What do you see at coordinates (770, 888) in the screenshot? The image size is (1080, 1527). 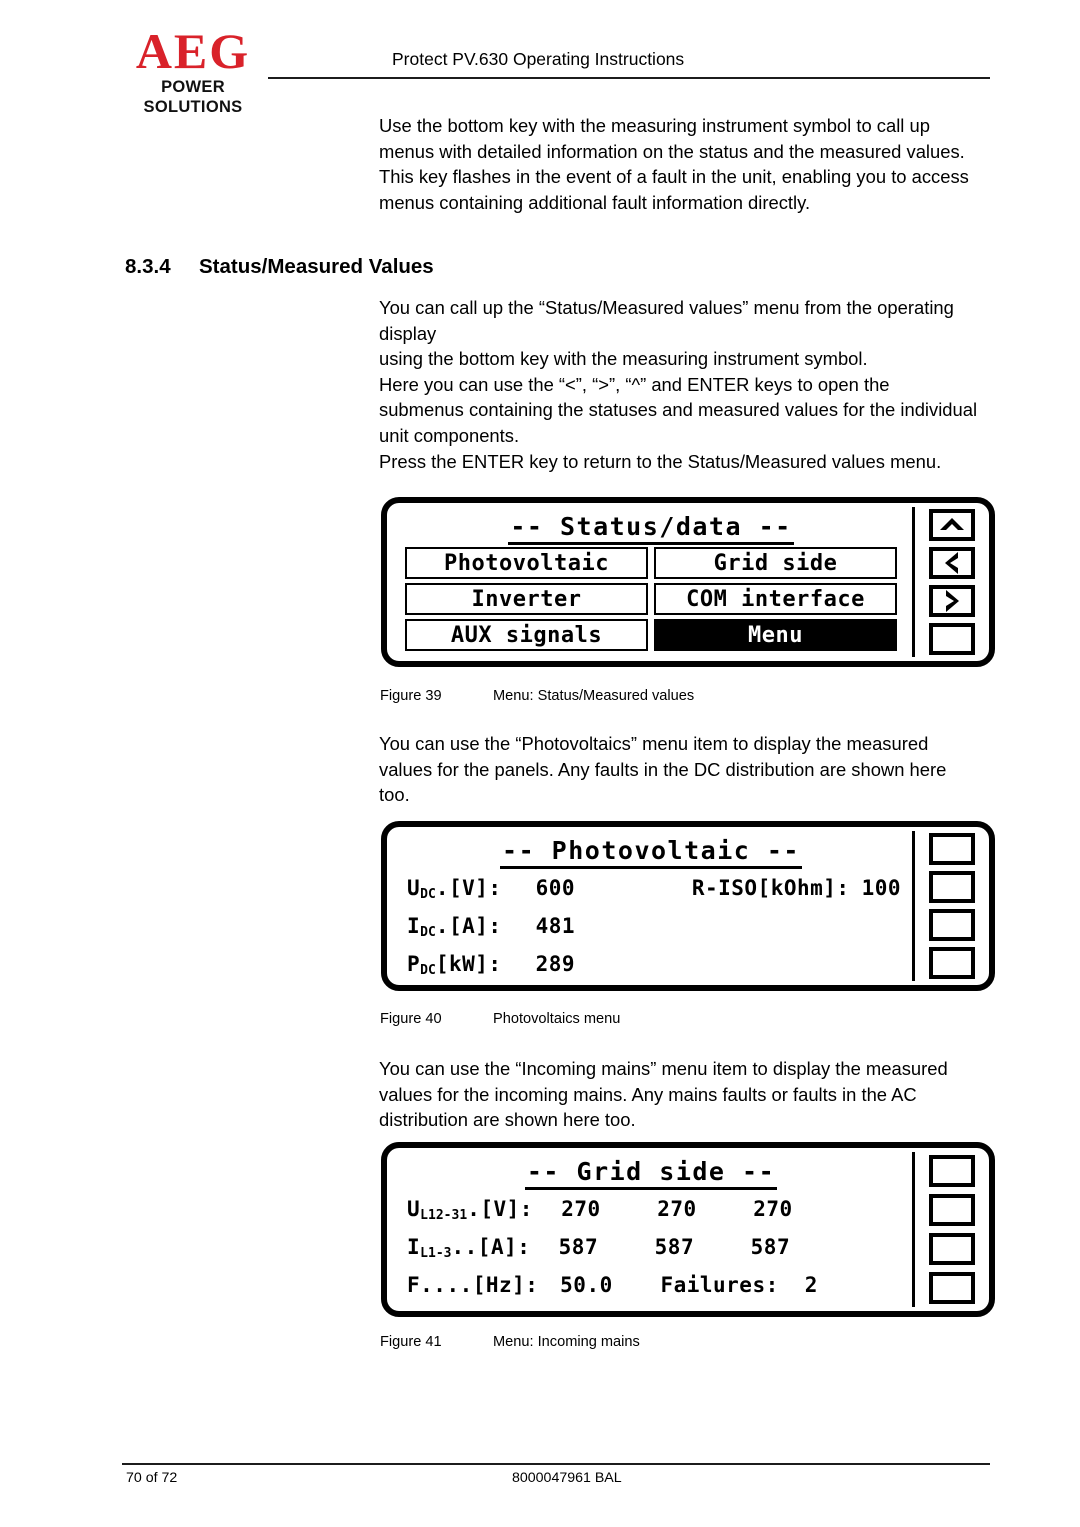 I see `riso-label: R-ISO[kOhm]:` at bounding box center [770, 888].